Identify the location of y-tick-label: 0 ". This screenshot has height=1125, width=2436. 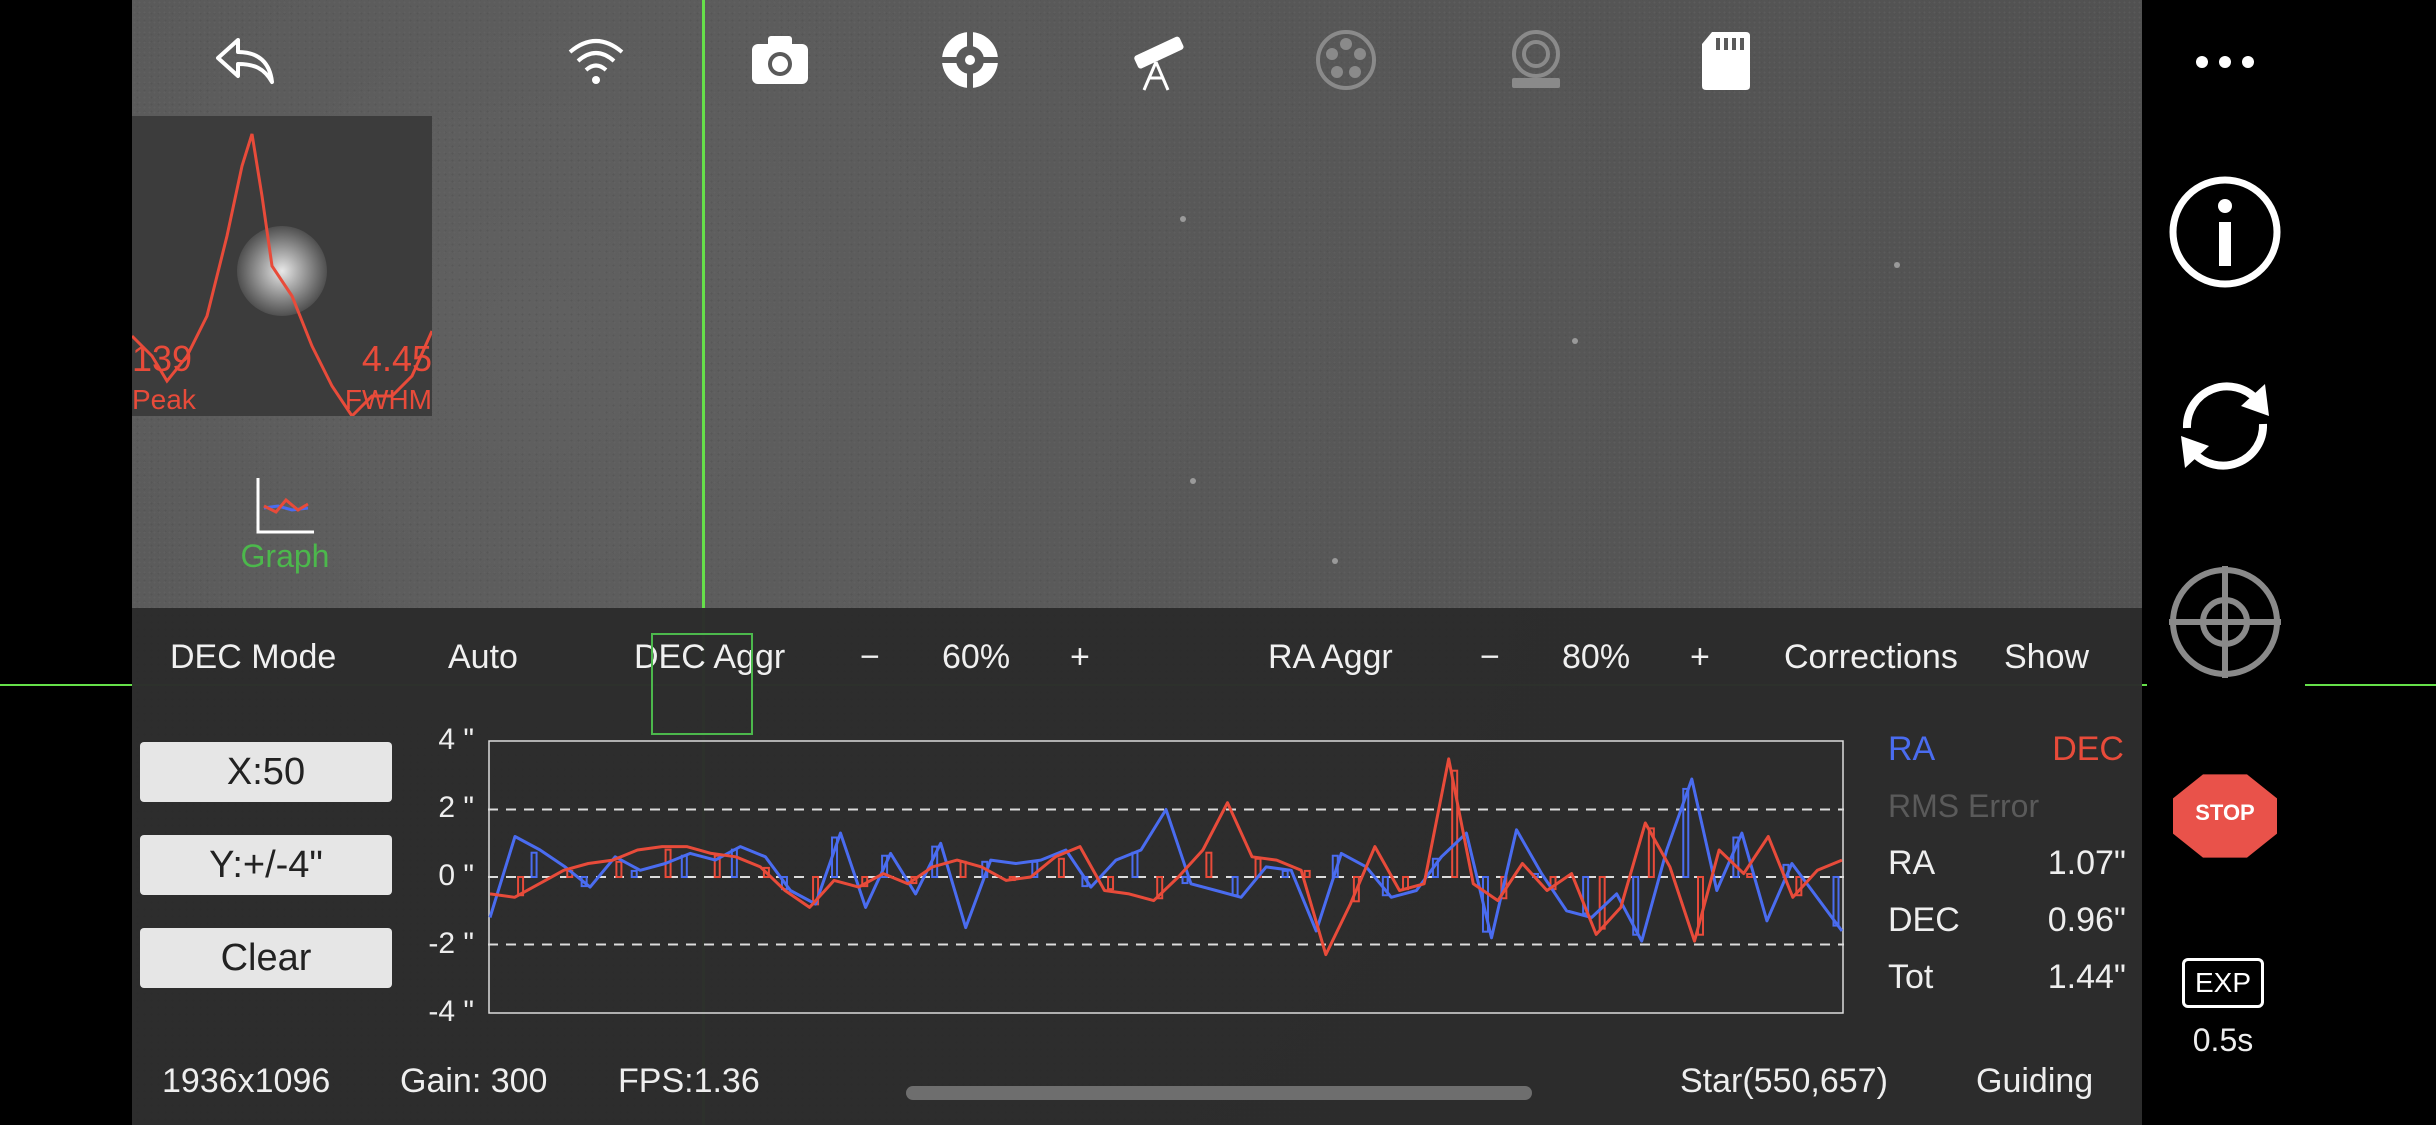
(456, 875).